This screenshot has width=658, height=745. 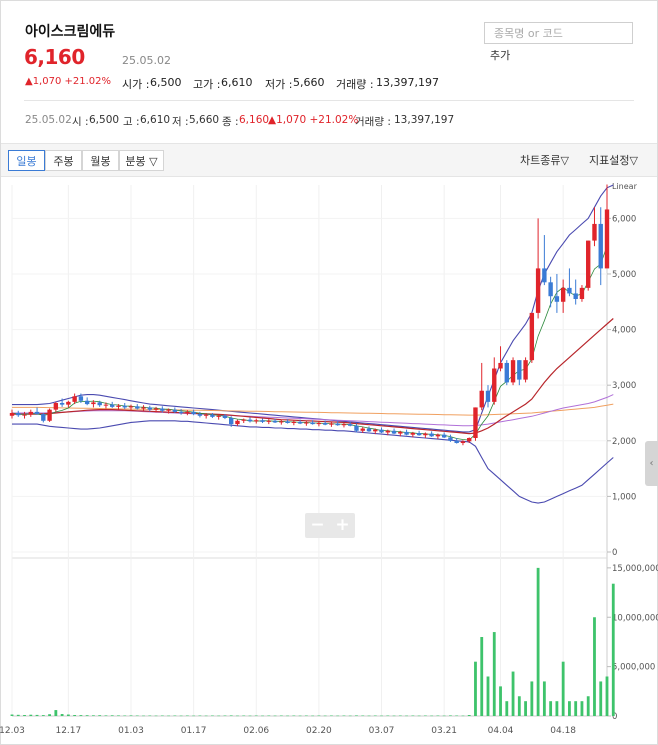 I want to click on zoom-control: − +, so click(x=330, y=525).